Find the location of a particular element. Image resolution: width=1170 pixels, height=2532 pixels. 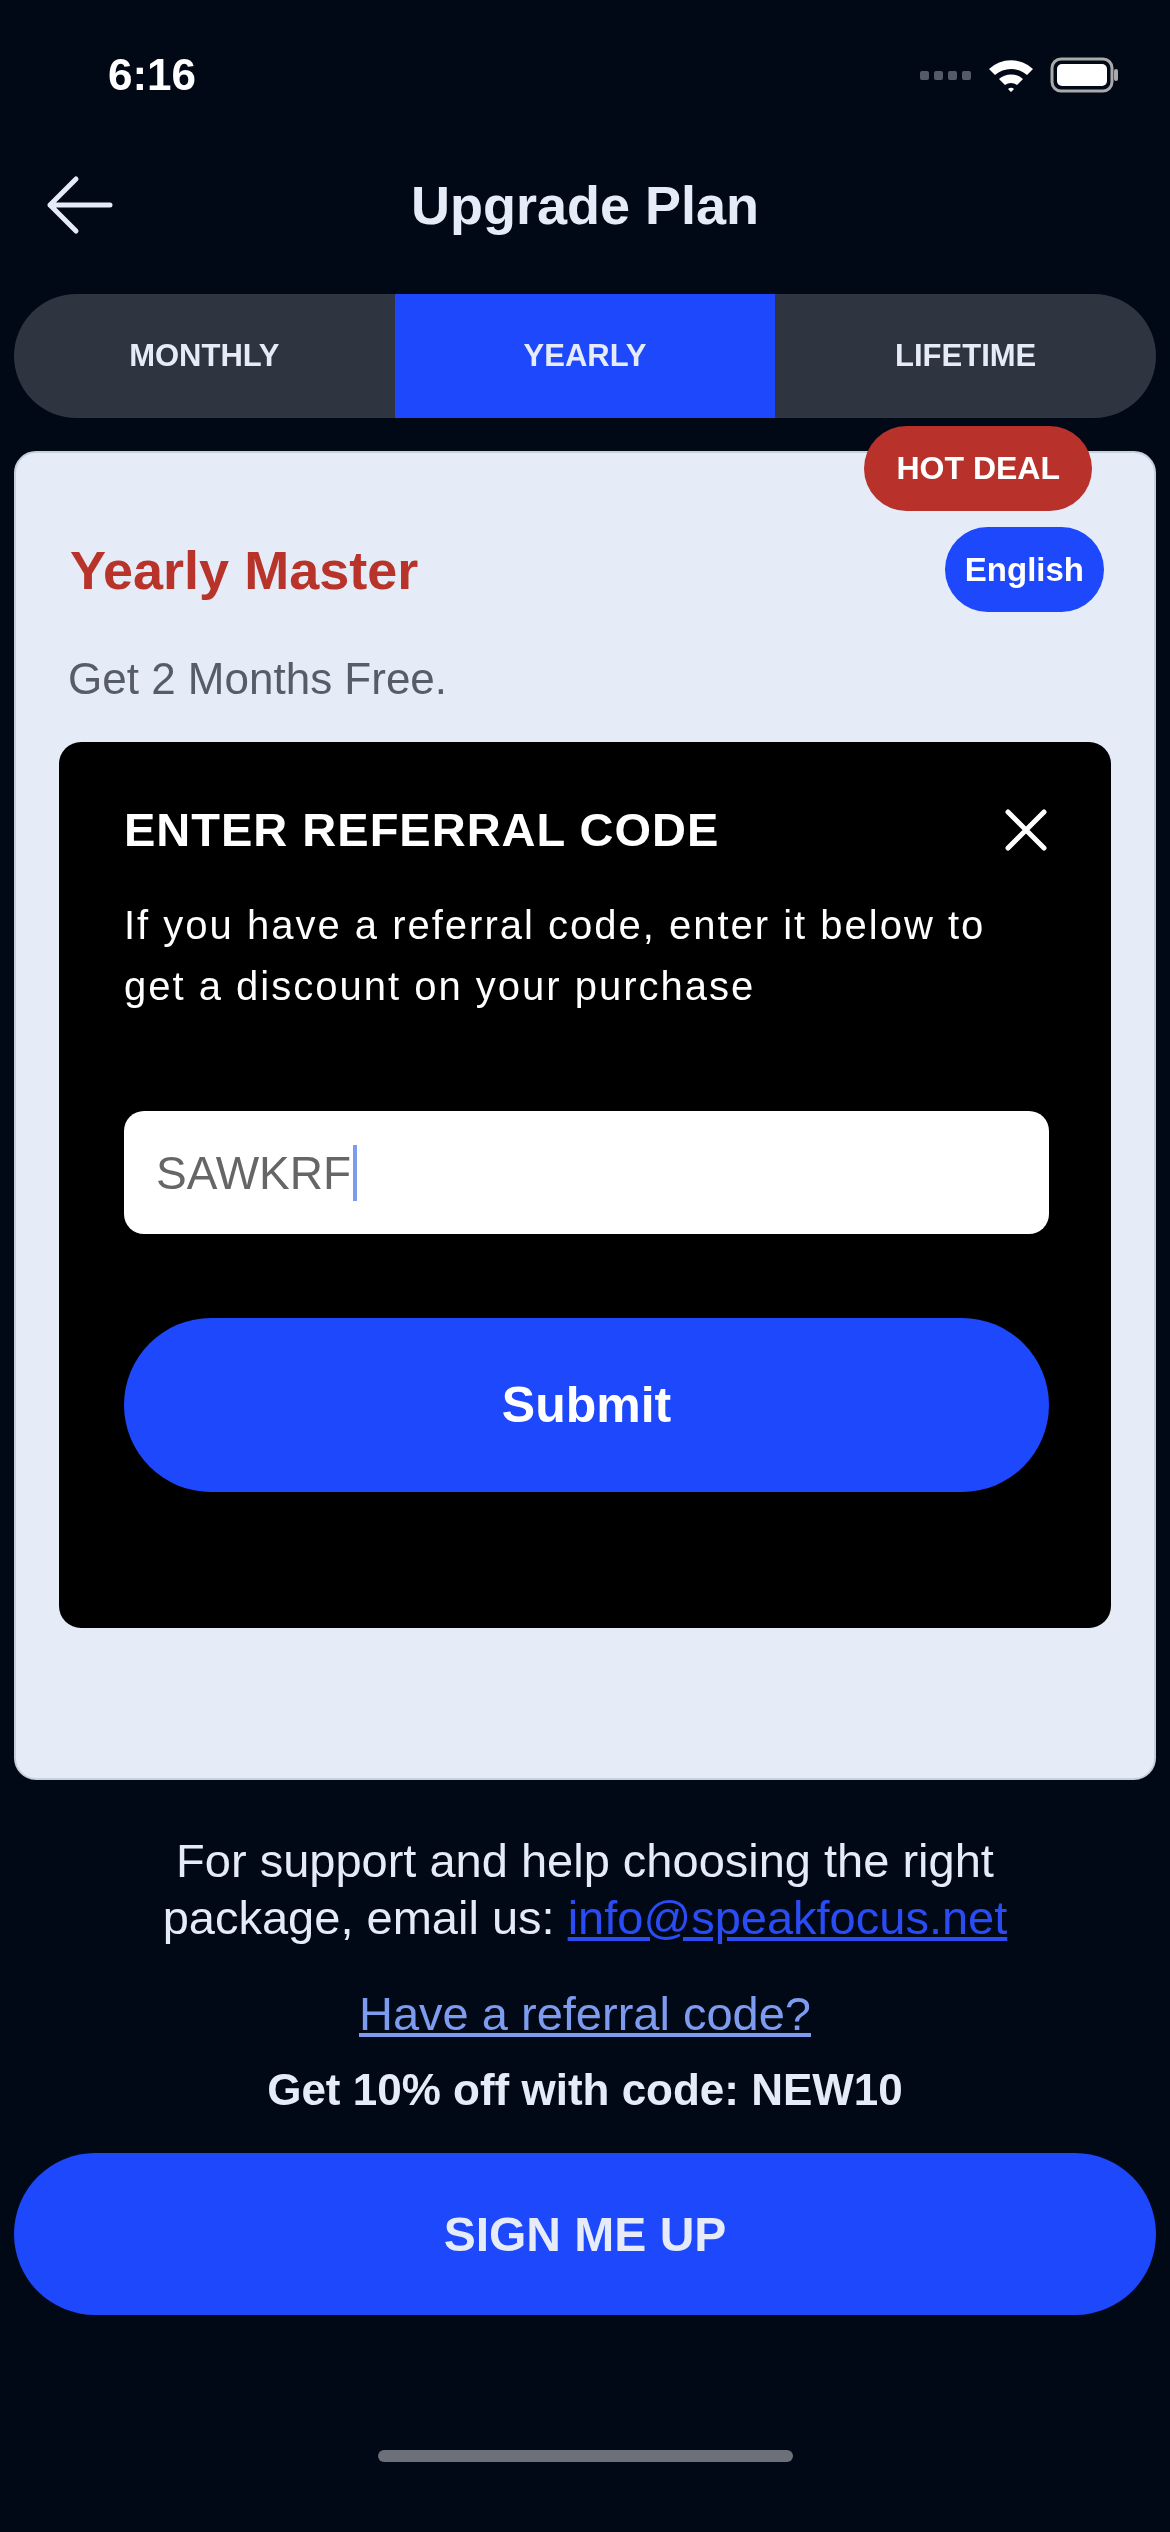

email-link: info@speakfocus.net is located at coordinates (787, 1917).